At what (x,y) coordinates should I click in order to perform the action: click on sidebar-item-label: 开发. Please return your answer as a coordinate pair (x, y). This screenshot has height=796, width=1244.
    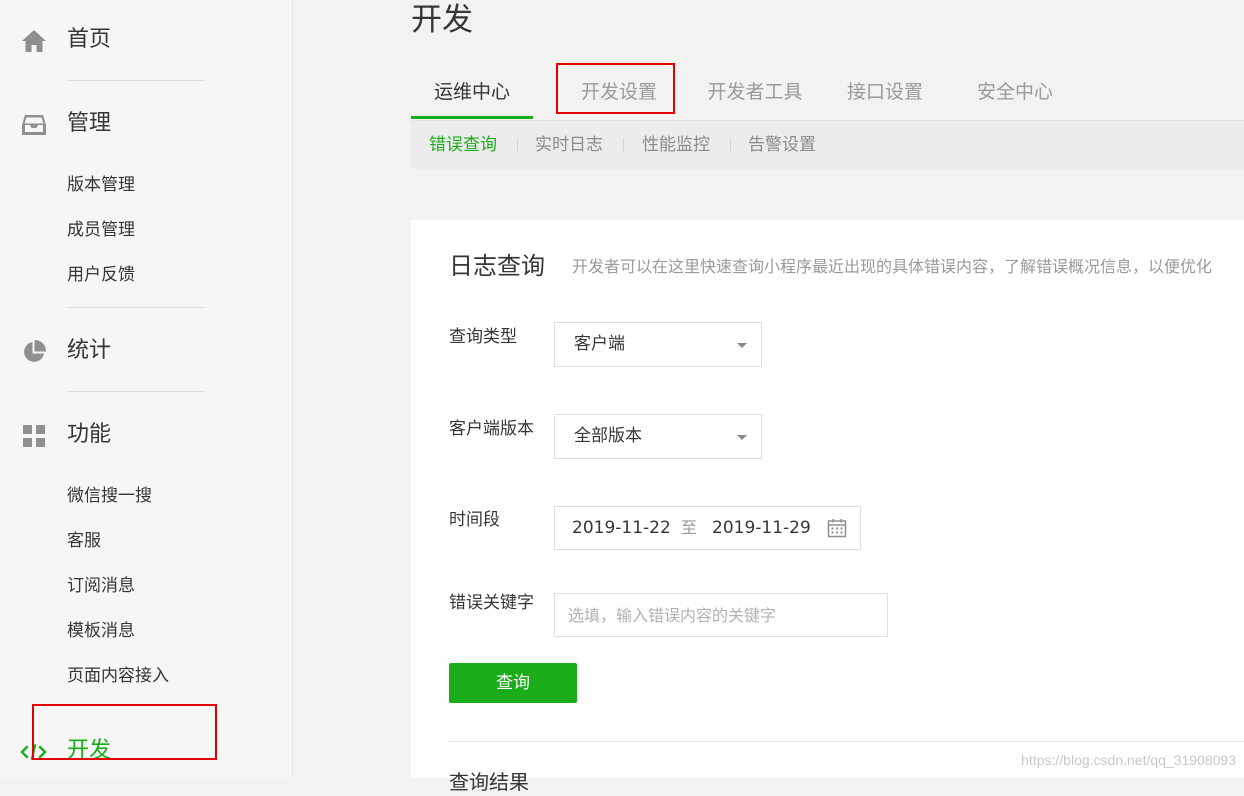
    Looking at the image, I should click on (89, 750).